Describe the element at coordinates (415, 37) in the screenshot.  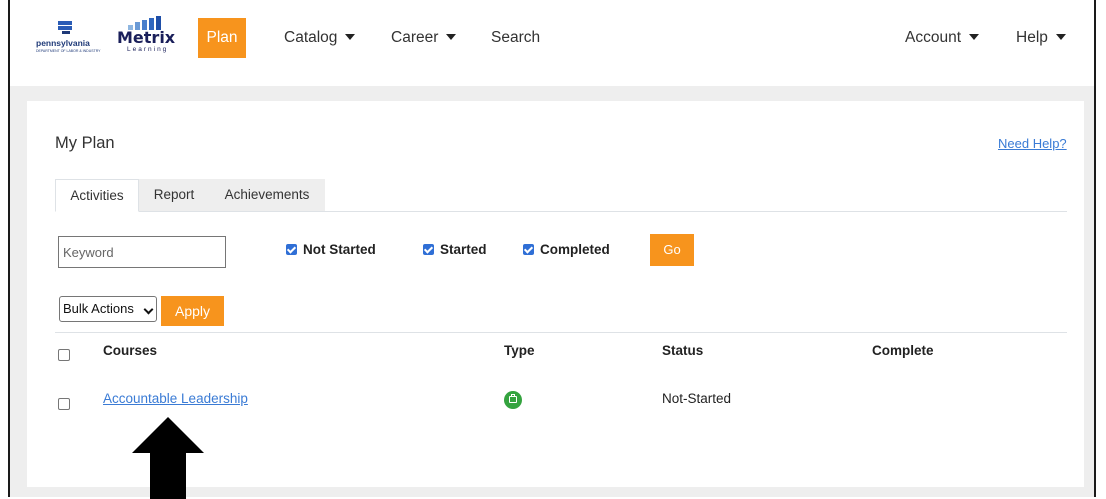
I see `nav-career-label: Career` at that location.